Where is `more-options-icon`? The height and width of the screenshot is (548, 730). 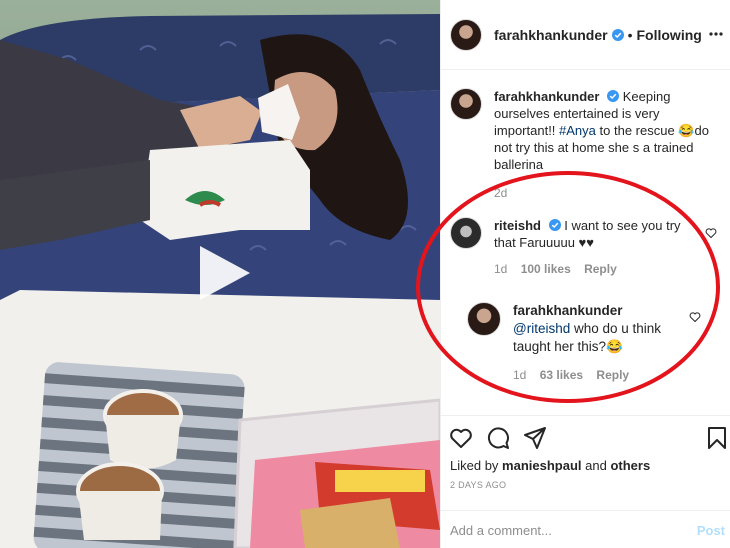 more-options-icon is located at coordinates (716, 34).